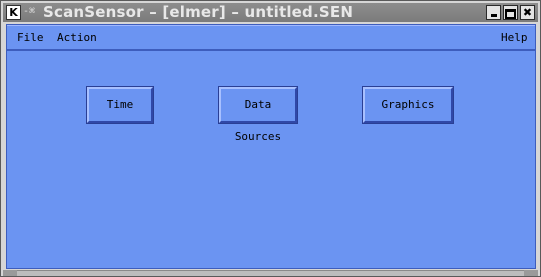 The height and width of the screenshot is (277, 541). What do you see at coordinates (77, 38) in the screenshot?
I see `menu-action: Action` at bounding box center [77, 38].